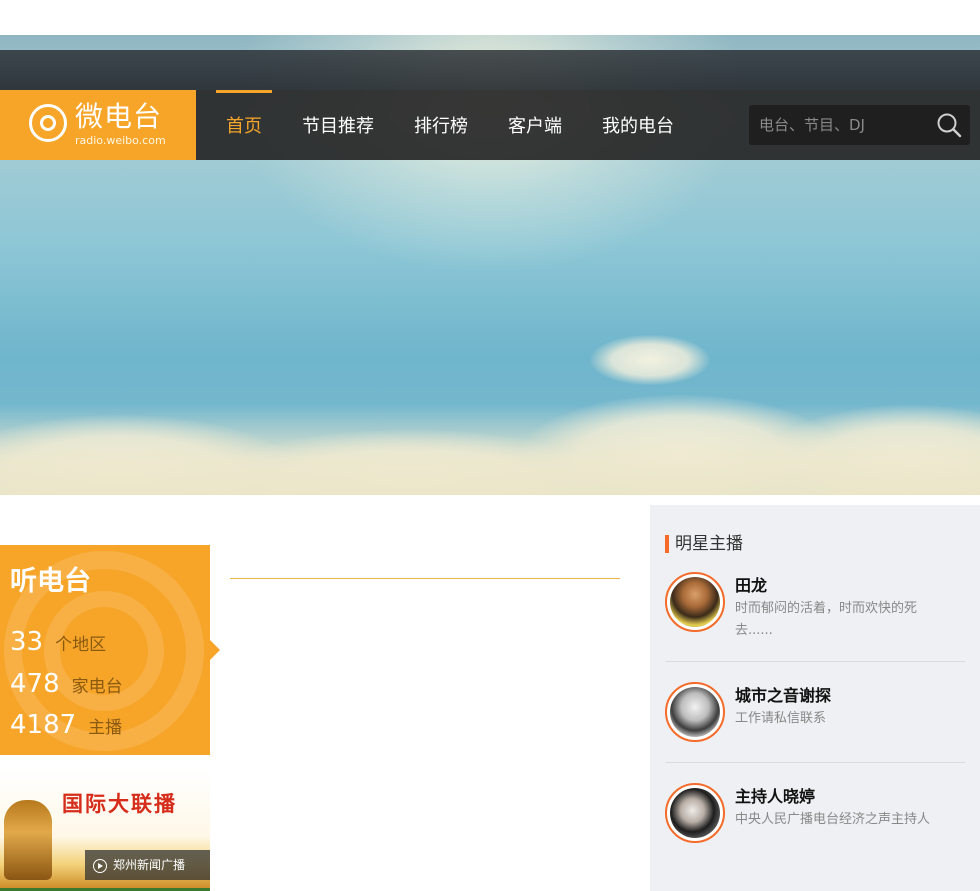 The image size is (980, 891). Describe the element at coordinates (105, 728) in the screenshot. I see `stat-unit: 主播` at that location.